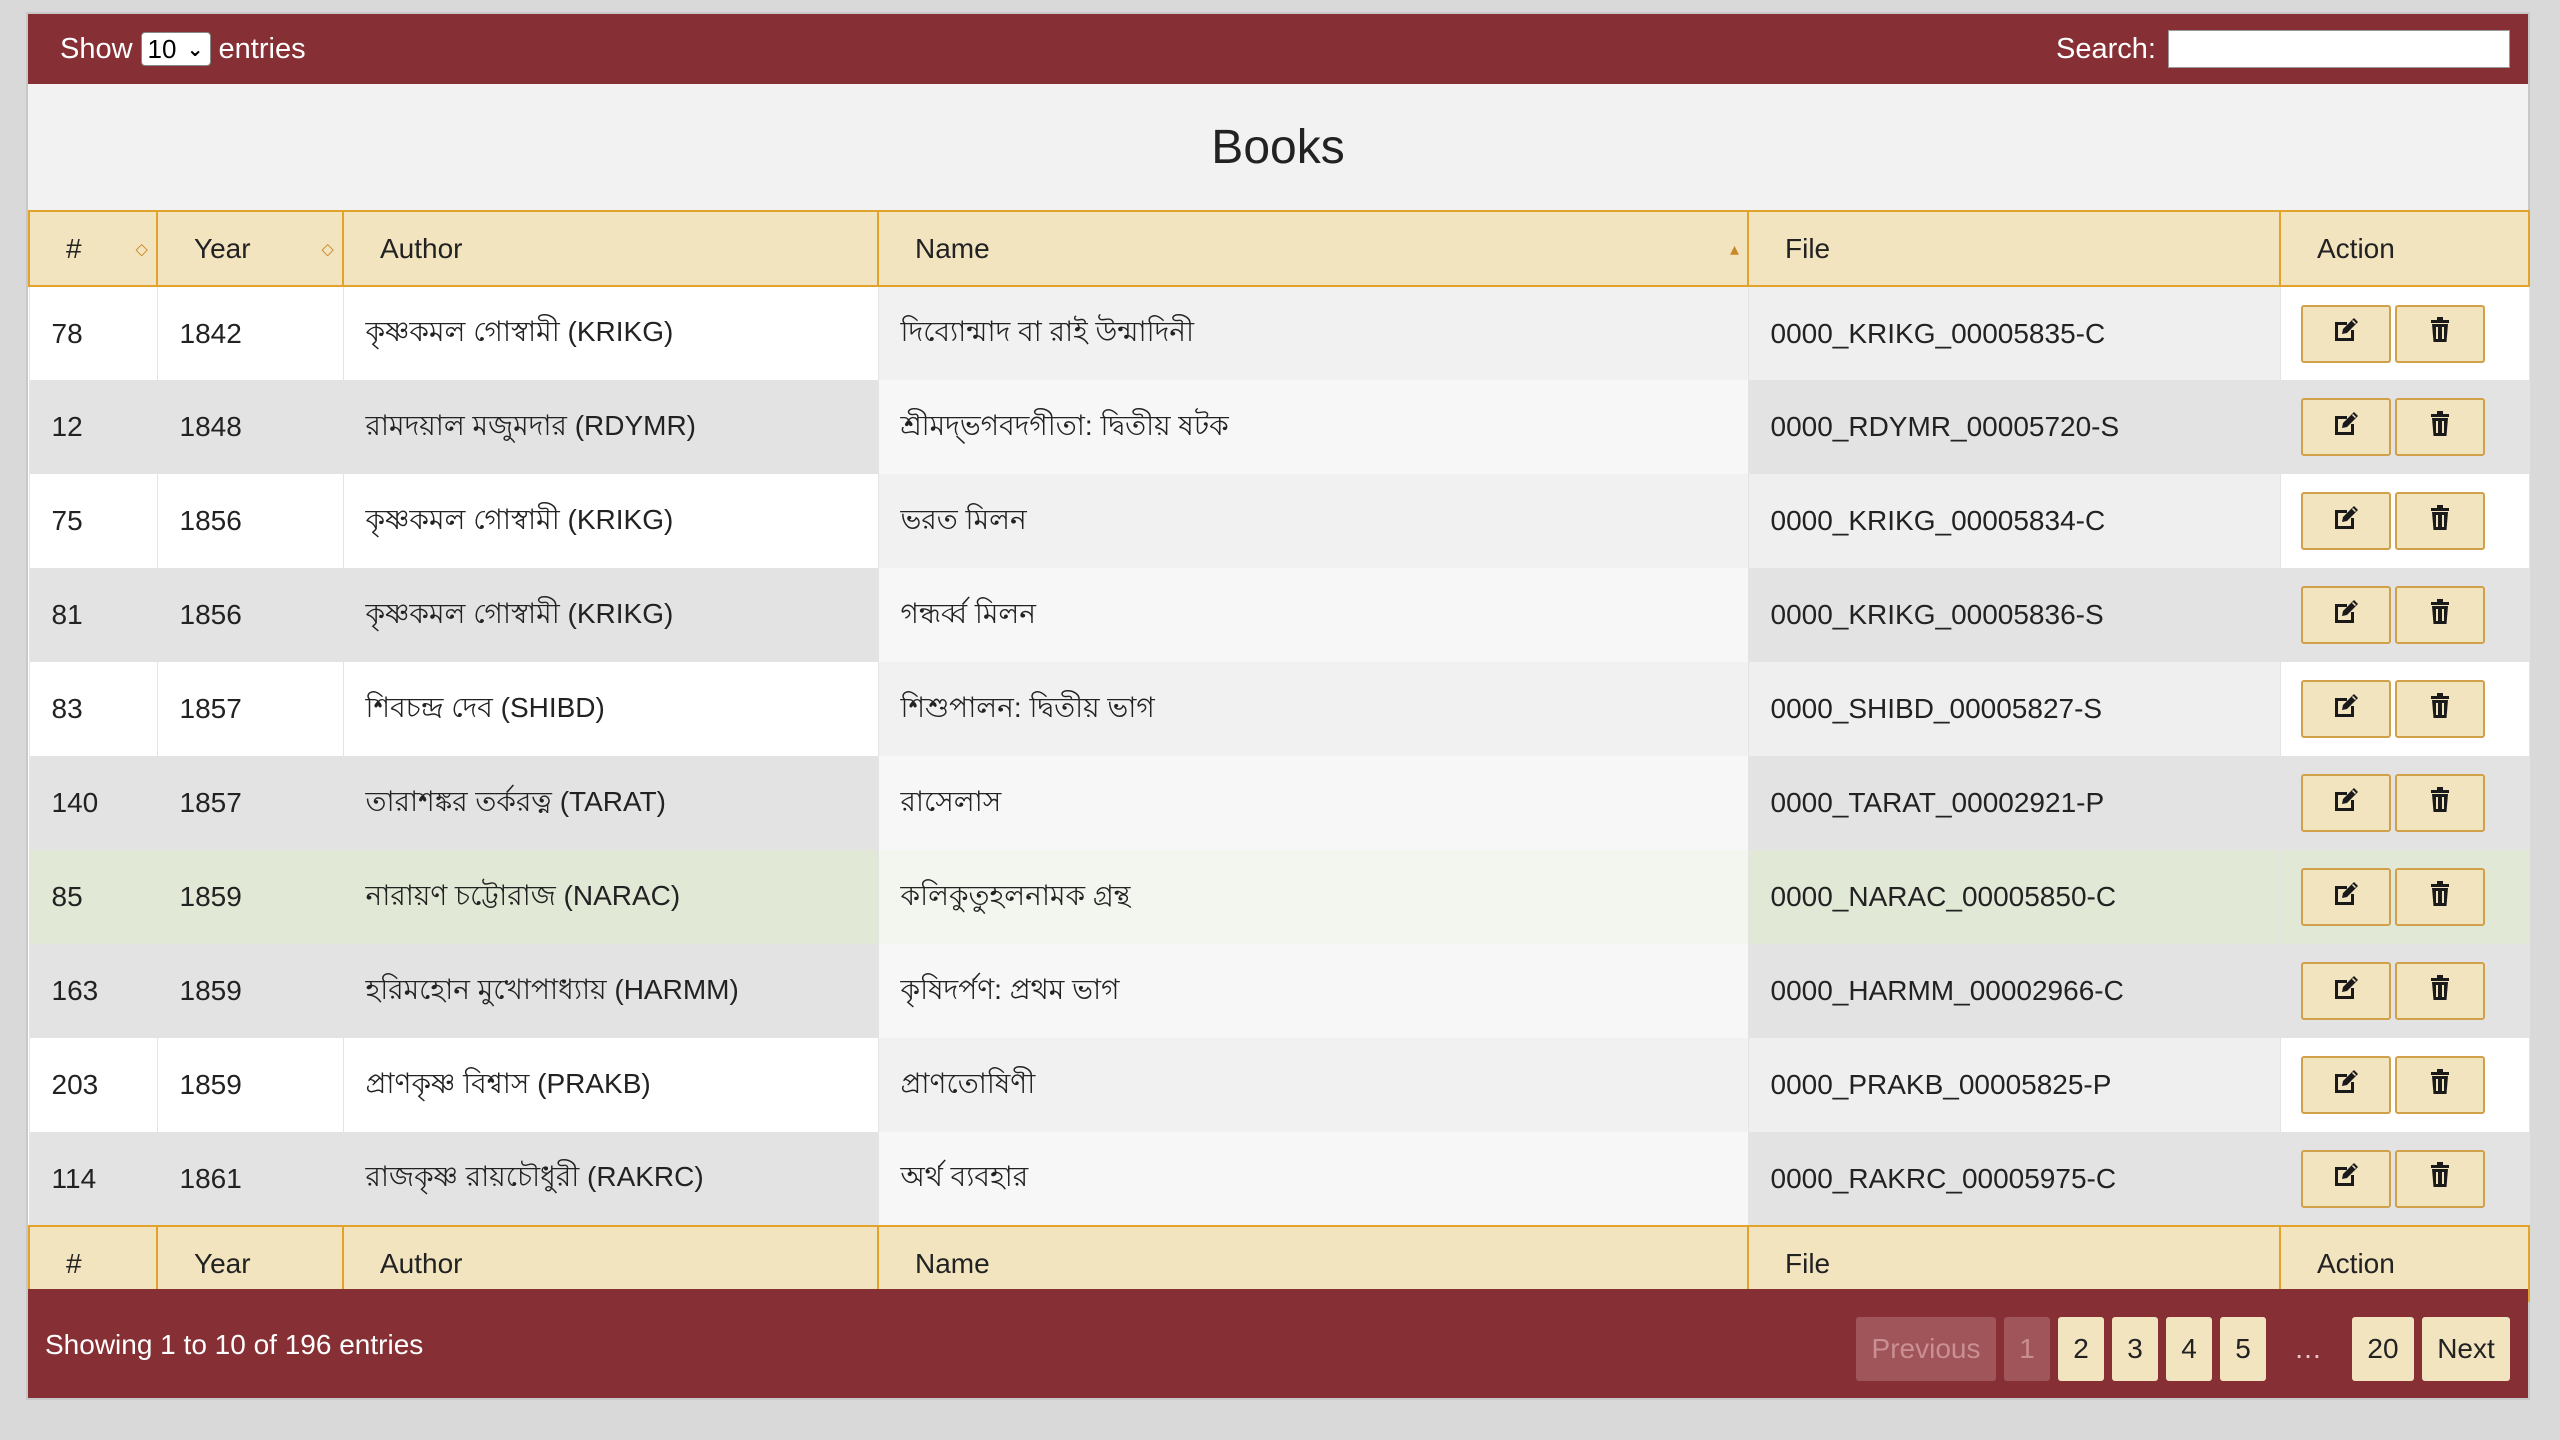  Describe the element at coordinates (610, 248) in the screenshot. I see `column-header-author: Author` at that location.